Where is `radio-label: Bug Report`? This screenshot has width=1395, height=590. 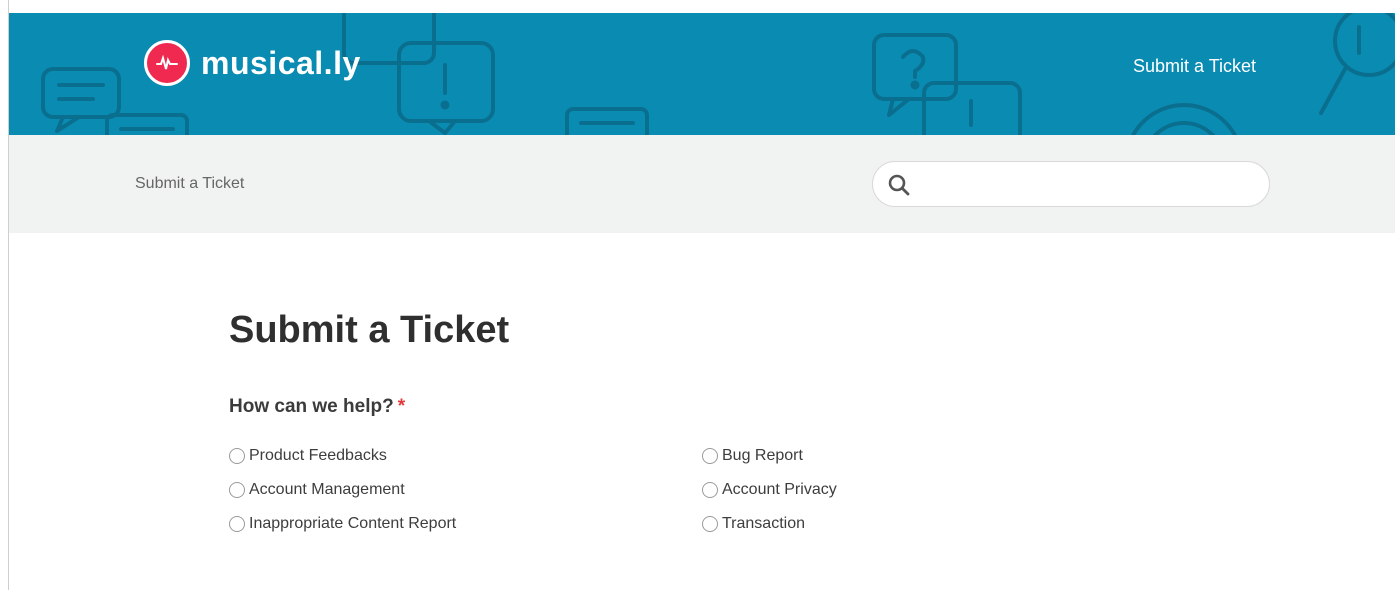 radio-label: Bug Report is located at coordinates (762, 455).